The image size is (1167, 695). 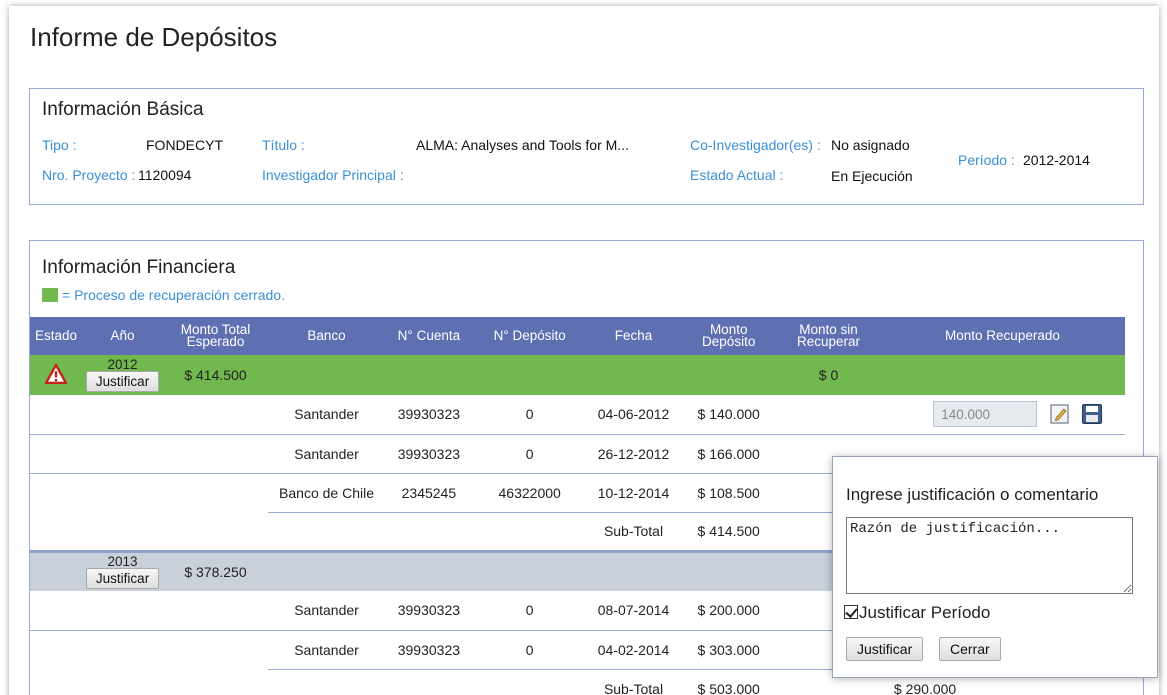 I want to click on monto-cell: $ 303.000, so click(x=729, y=650).